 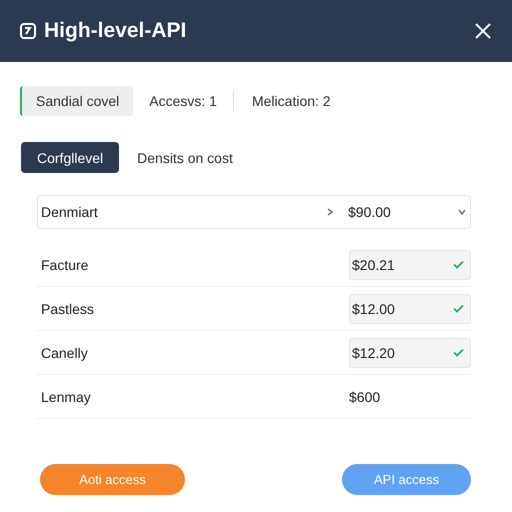 What do you see at coordinates (410, 353) in the screenshot?
I see `value-field: $12.20` at bounding box center [410, 353].